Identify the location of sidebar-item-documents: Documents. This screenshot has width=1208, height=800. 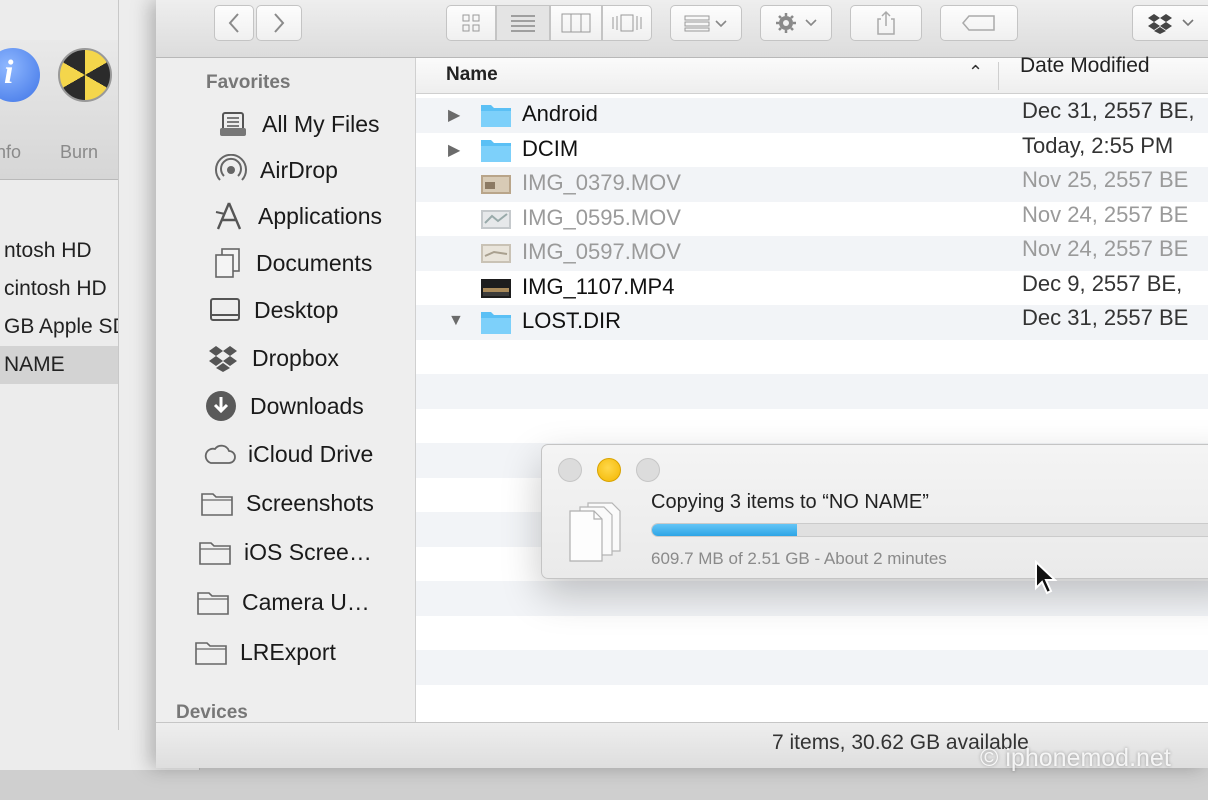
(291, 263).